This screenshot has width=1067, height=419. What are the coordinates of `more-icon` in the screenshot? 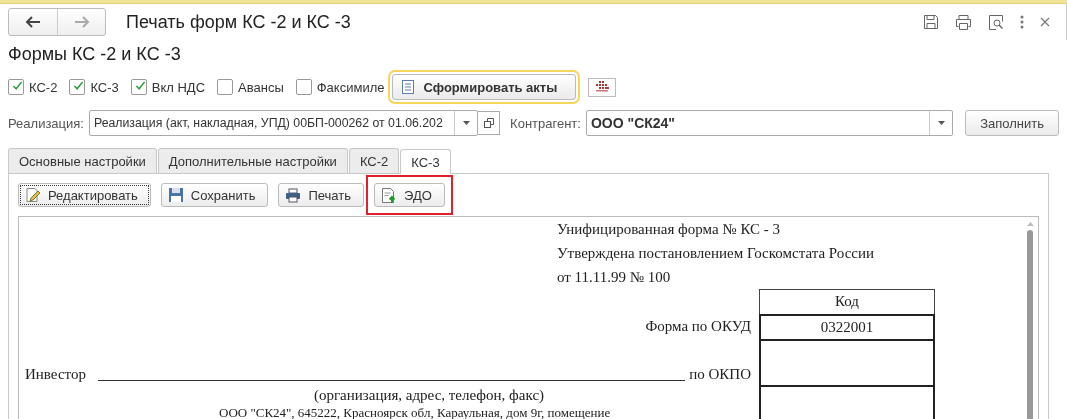 It's located at (1022, 22).